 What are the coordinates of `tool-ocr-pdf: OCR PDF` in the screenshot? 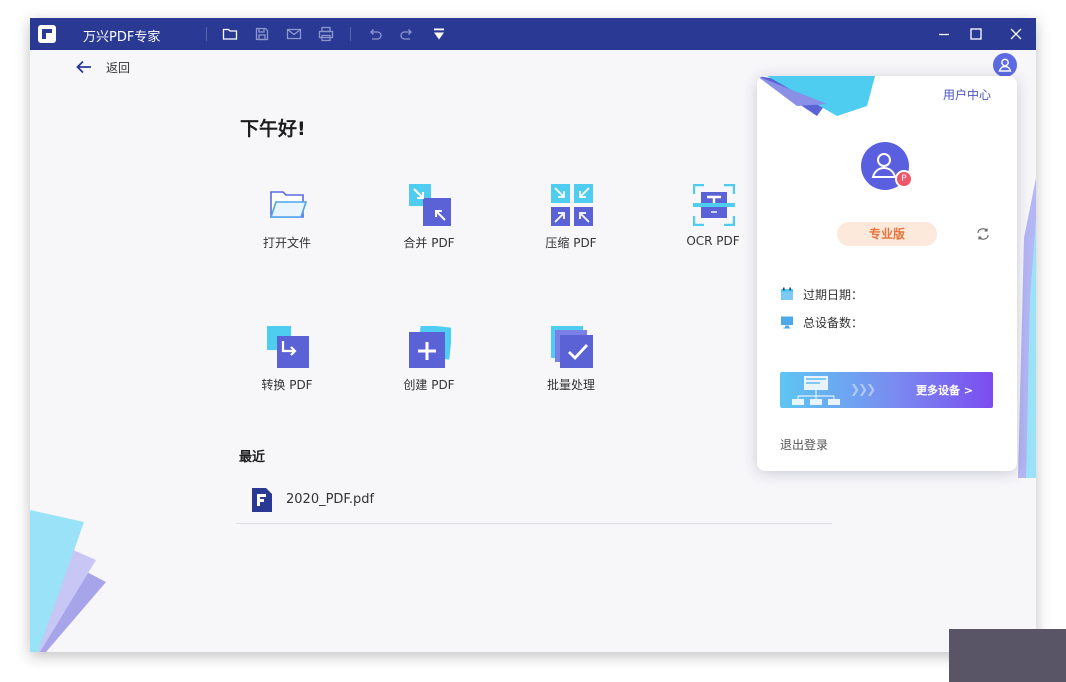 It's located at (713, 224).